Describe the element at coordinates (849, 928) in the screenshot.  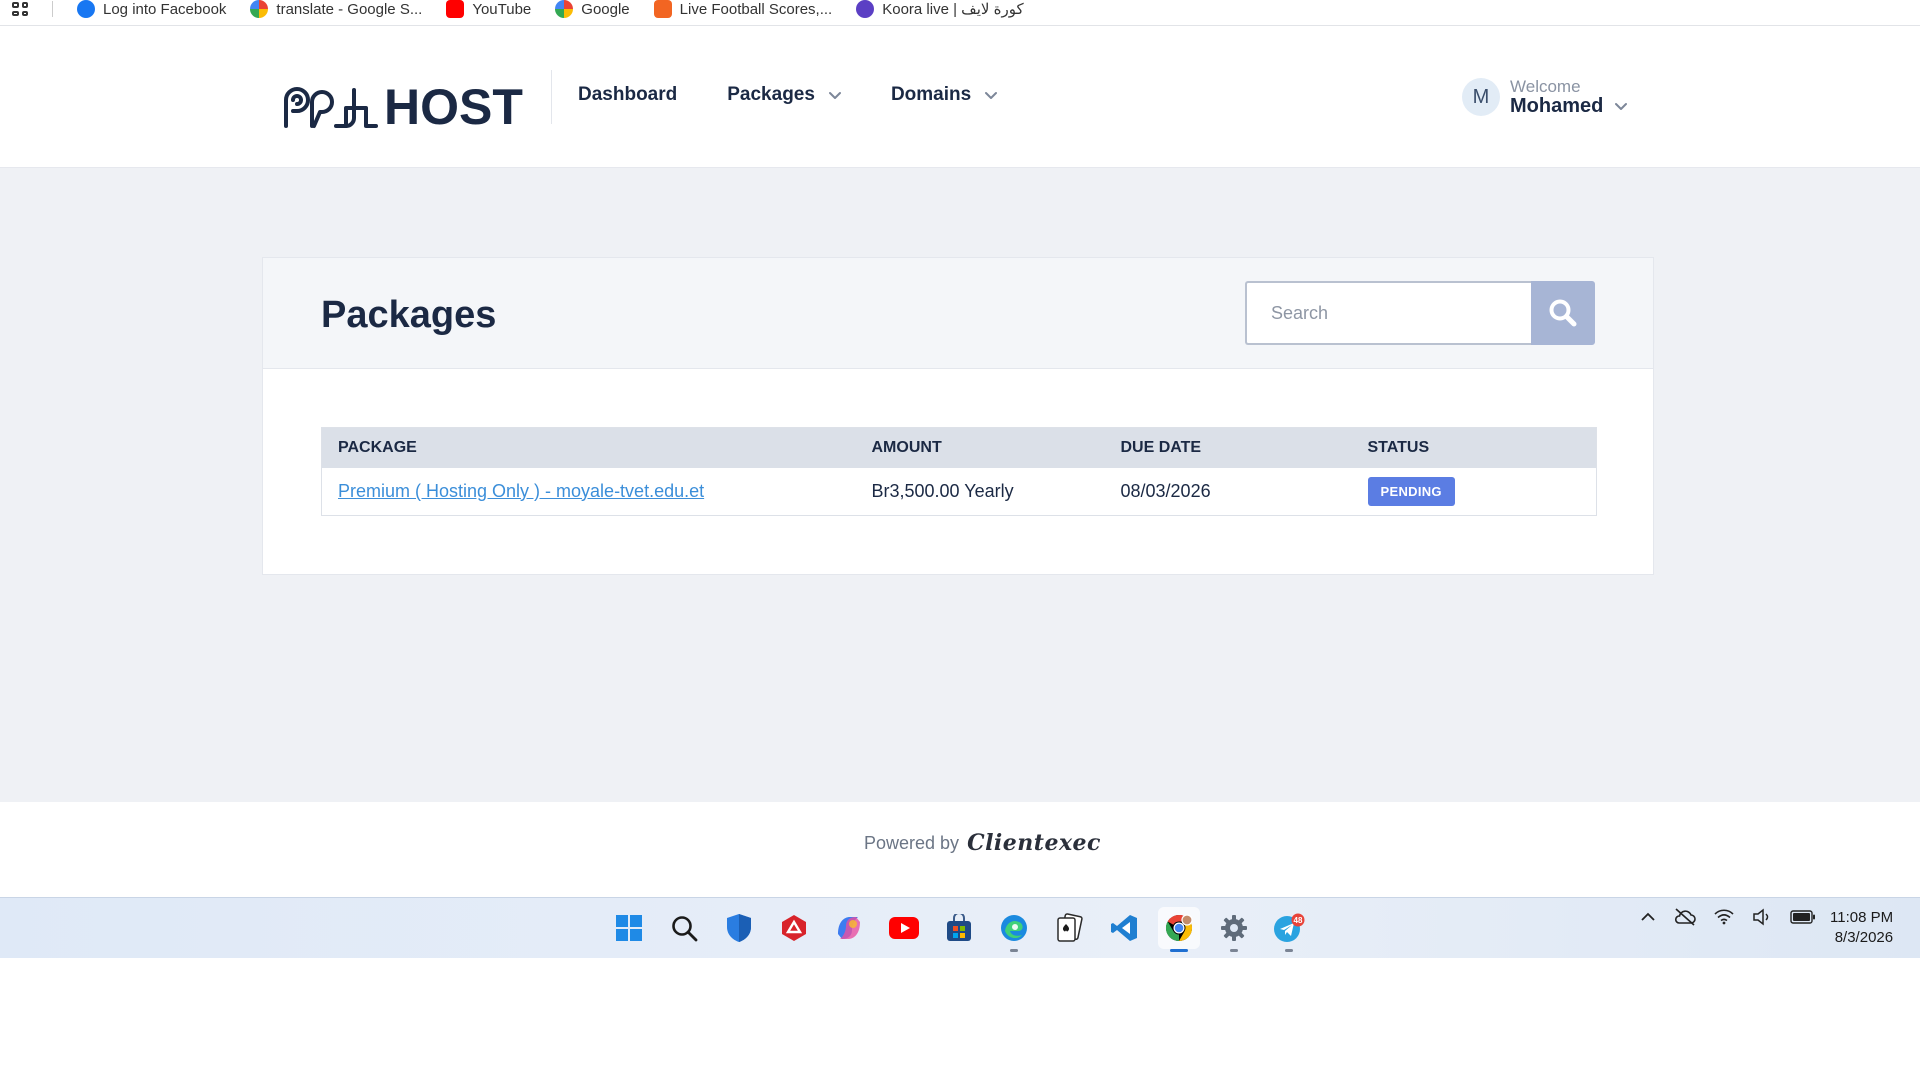
I see `copilot-icon` at that location.